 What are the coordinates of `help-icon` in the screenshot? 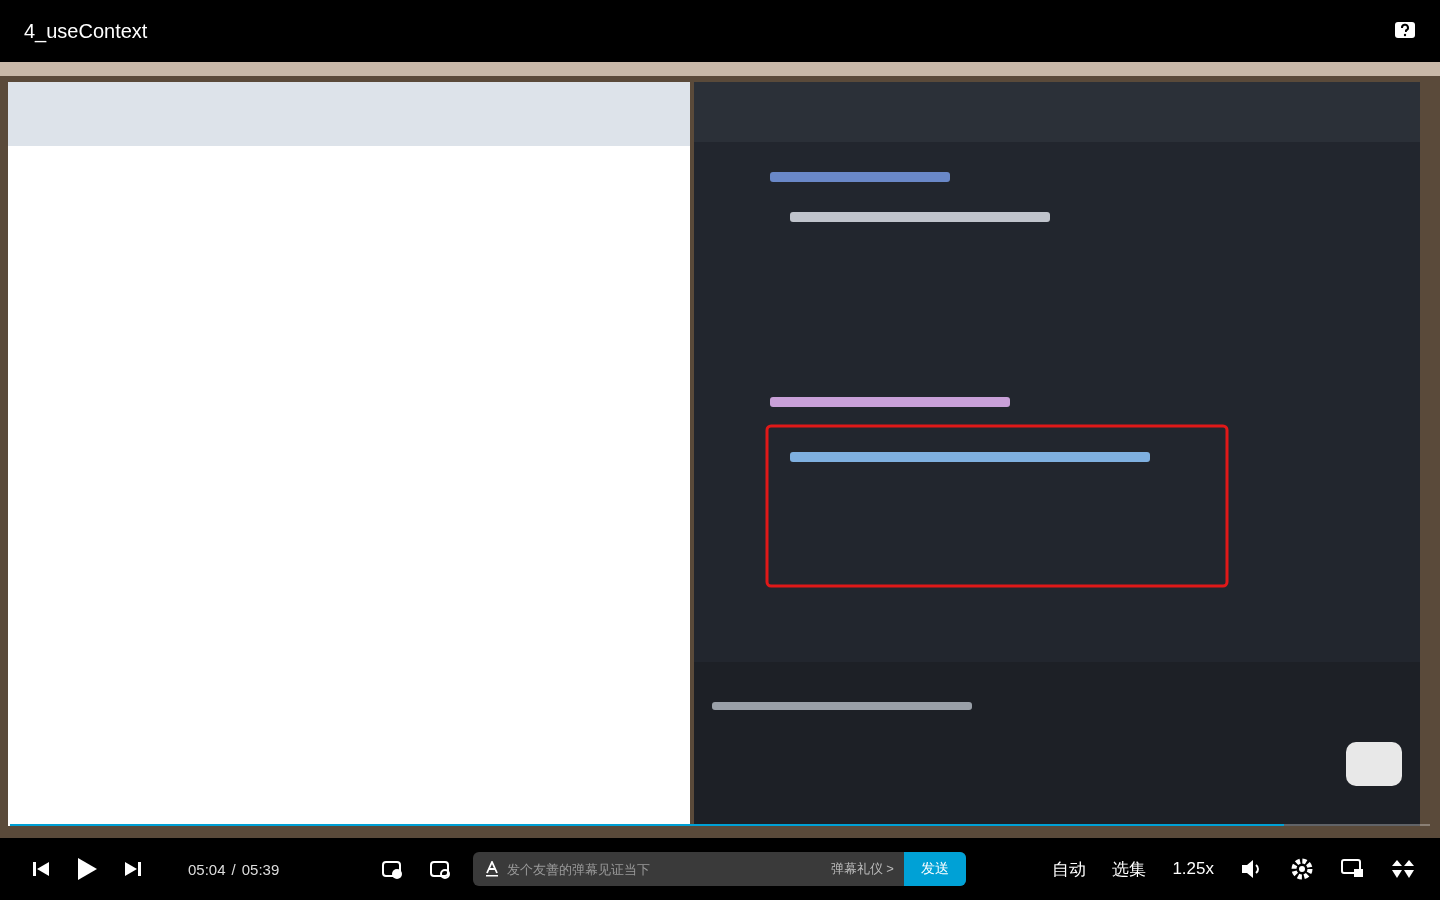 It's located at (1405, 31).